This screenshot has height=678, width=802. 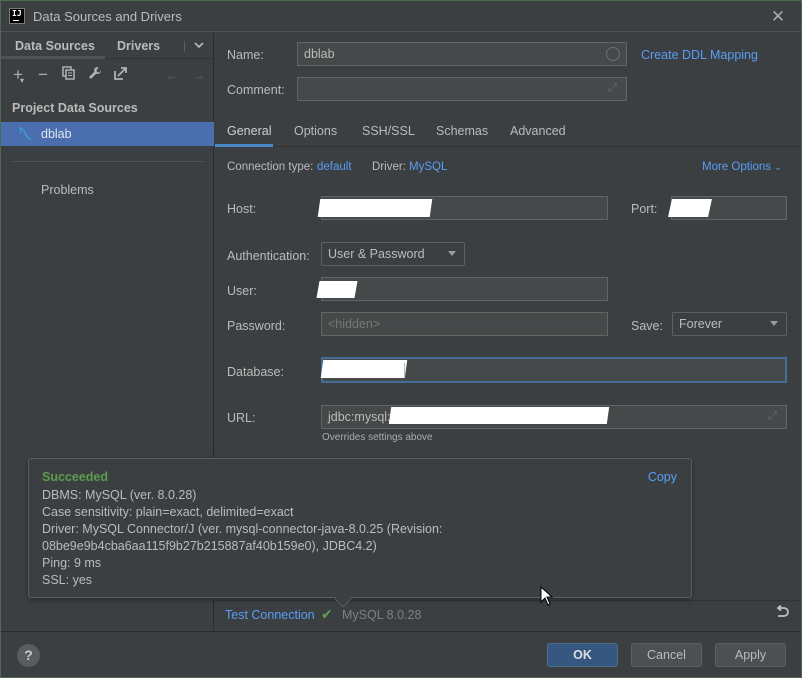 What do you see at coordinates (778, 17) in the screenshot?
I see `close-icon: ✕` at bounding box center [778, 17].